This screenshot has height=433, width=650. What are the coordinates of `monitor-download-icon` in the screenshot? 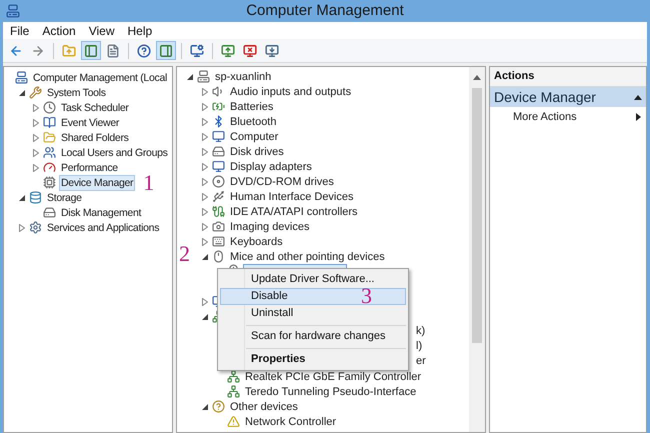 It's located at (272, 51).